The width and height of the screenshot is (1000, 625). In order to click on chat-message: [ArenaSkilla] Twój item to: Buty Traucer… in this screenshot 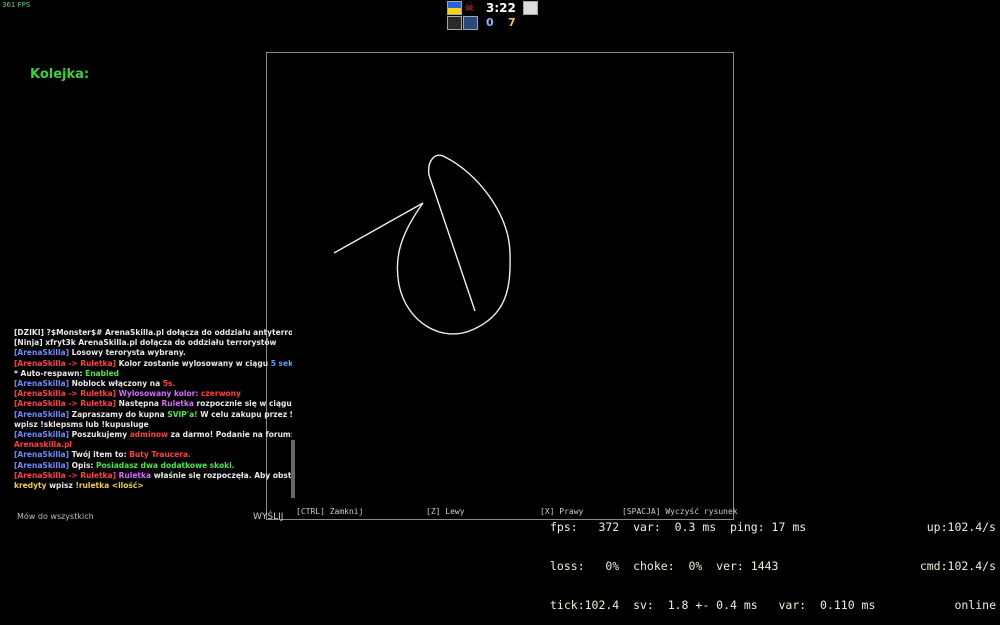, I will do `click(153, 455)`.